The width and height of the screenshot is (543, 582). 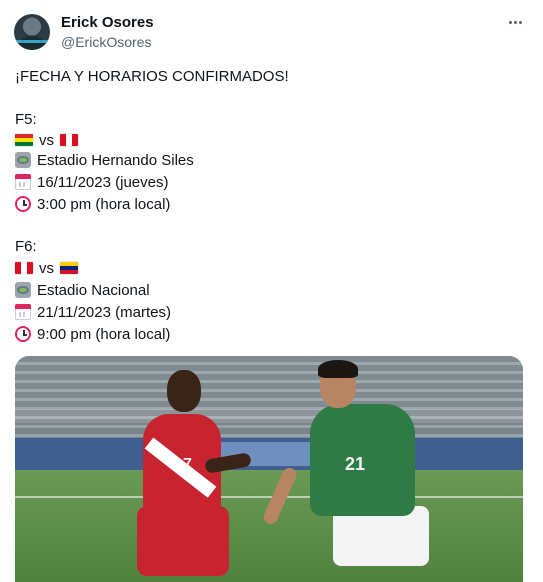 What do you see at coordinates (187, 464) in the screenshot?
I see `player-peru-number: 7` at bounding box center [187, 464].